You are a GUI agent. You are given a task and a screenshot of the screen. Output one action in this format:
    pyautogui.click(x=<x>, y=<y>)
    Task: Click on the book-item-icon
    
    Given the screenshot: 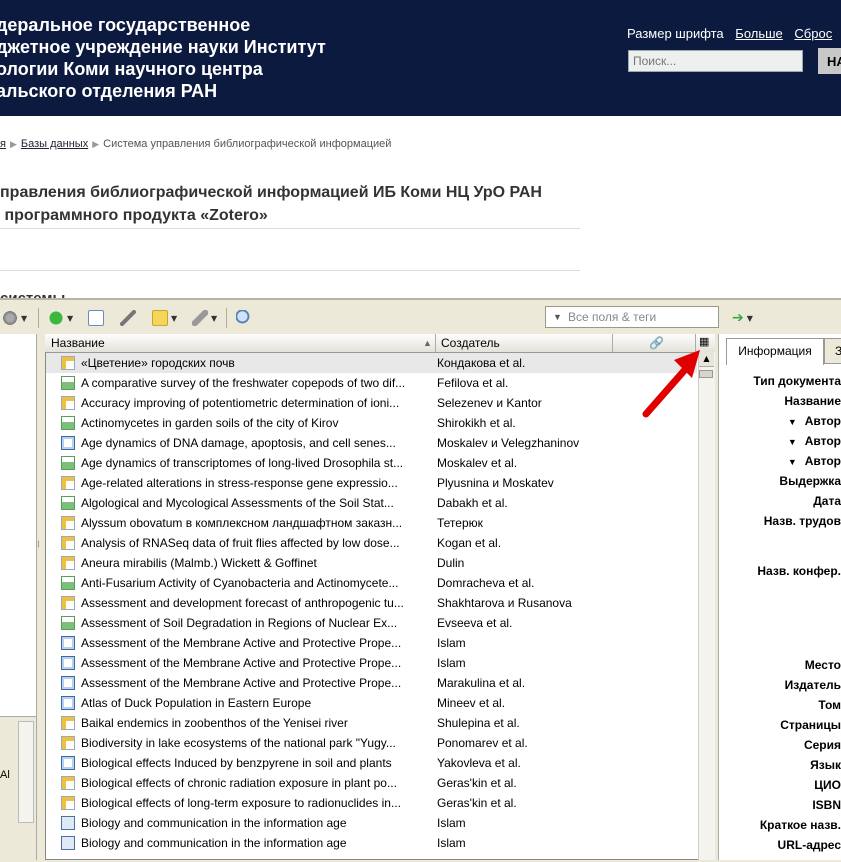 What is the action you would take?
    pyautogui.click(x=68, y=683)
    